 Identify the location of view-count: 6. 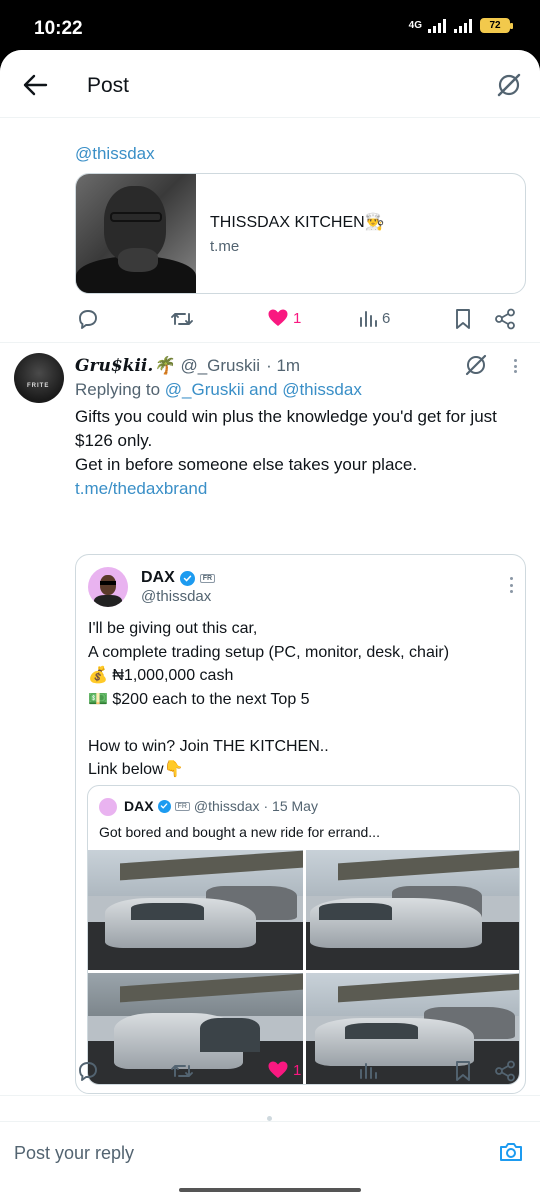
(386, 318).